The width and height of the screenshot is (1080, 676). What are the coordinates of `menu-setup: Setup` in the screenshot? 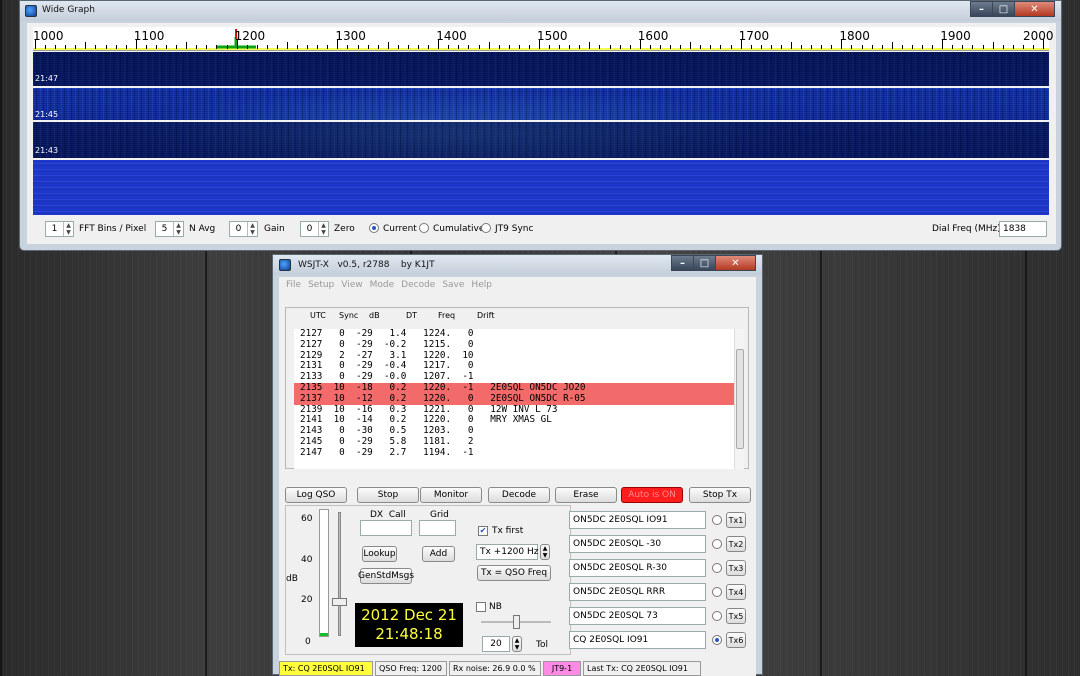 It's located at (321, 285).